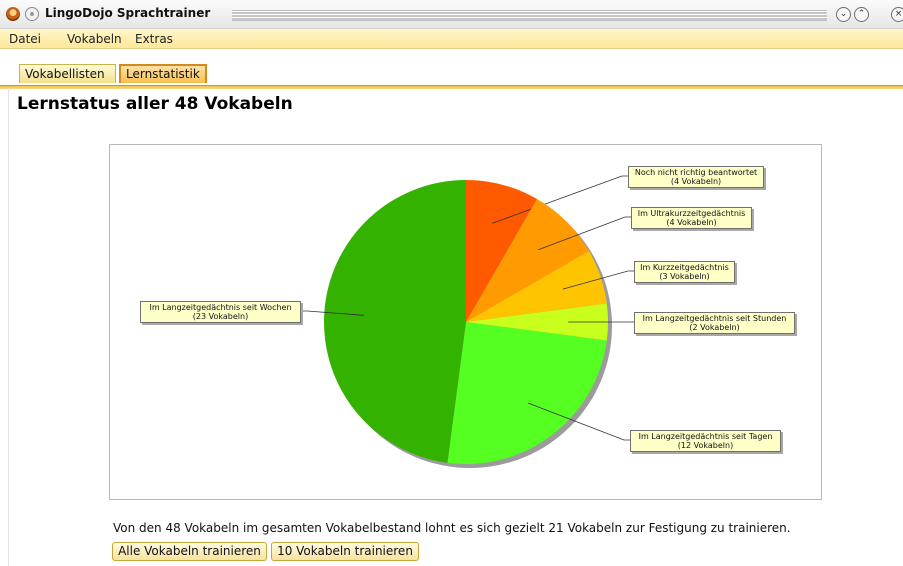 The width and height of the screenshot is (903, 566). What do you see at coordinates (451, 39) in the screenshot?
I see `menu-bar: Datei Vokabeln Extras` at bounding box center [451, 39].